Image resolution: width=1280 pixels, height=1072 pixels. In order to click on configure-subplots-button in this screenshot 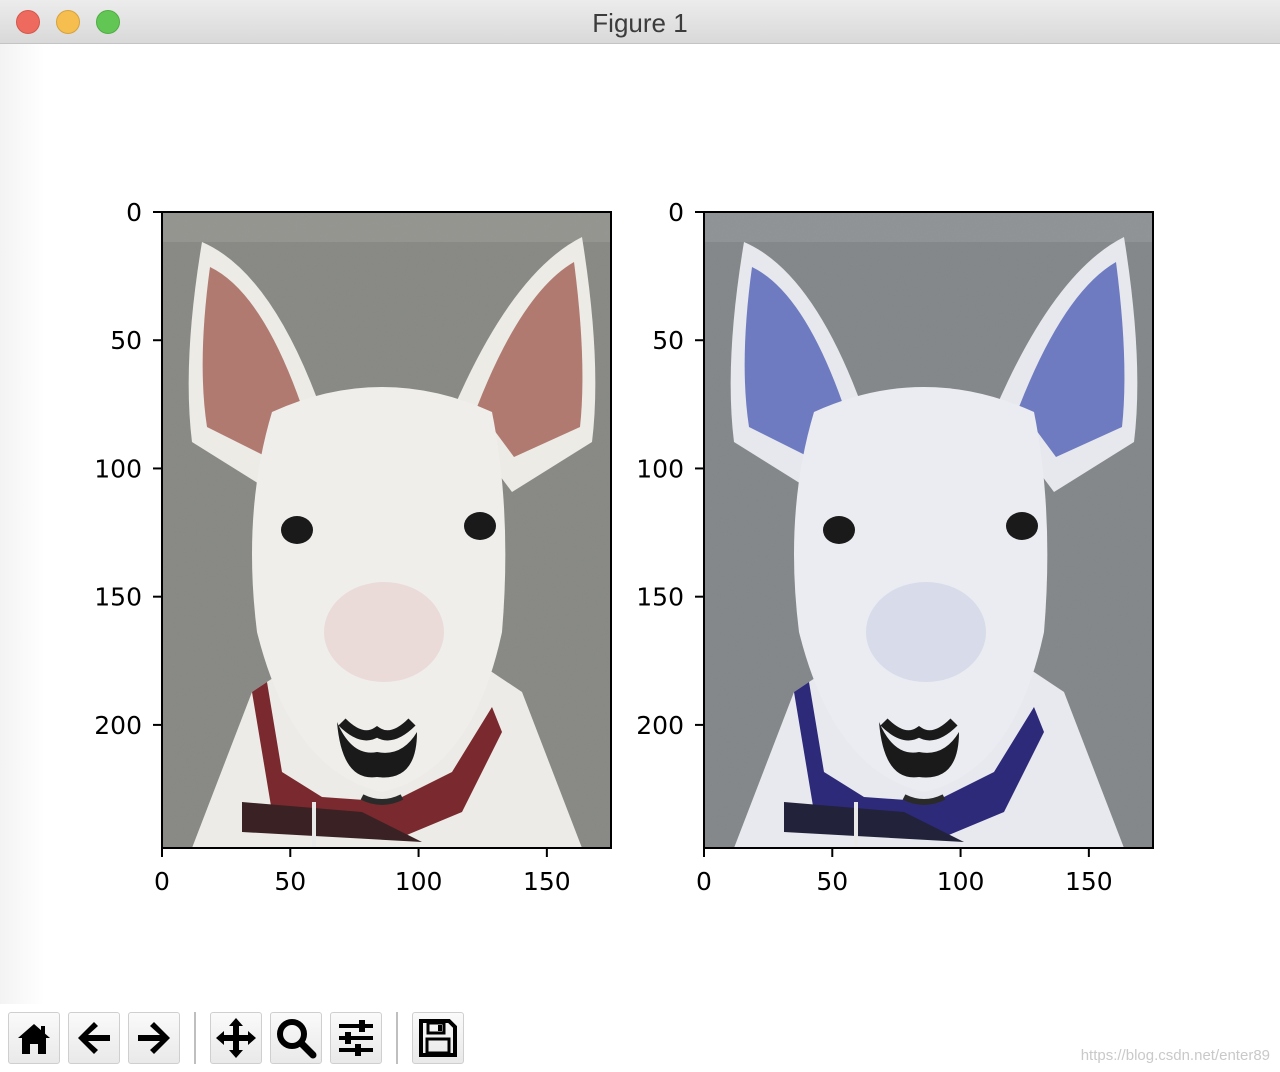, I will do `click(356, 1038)`.